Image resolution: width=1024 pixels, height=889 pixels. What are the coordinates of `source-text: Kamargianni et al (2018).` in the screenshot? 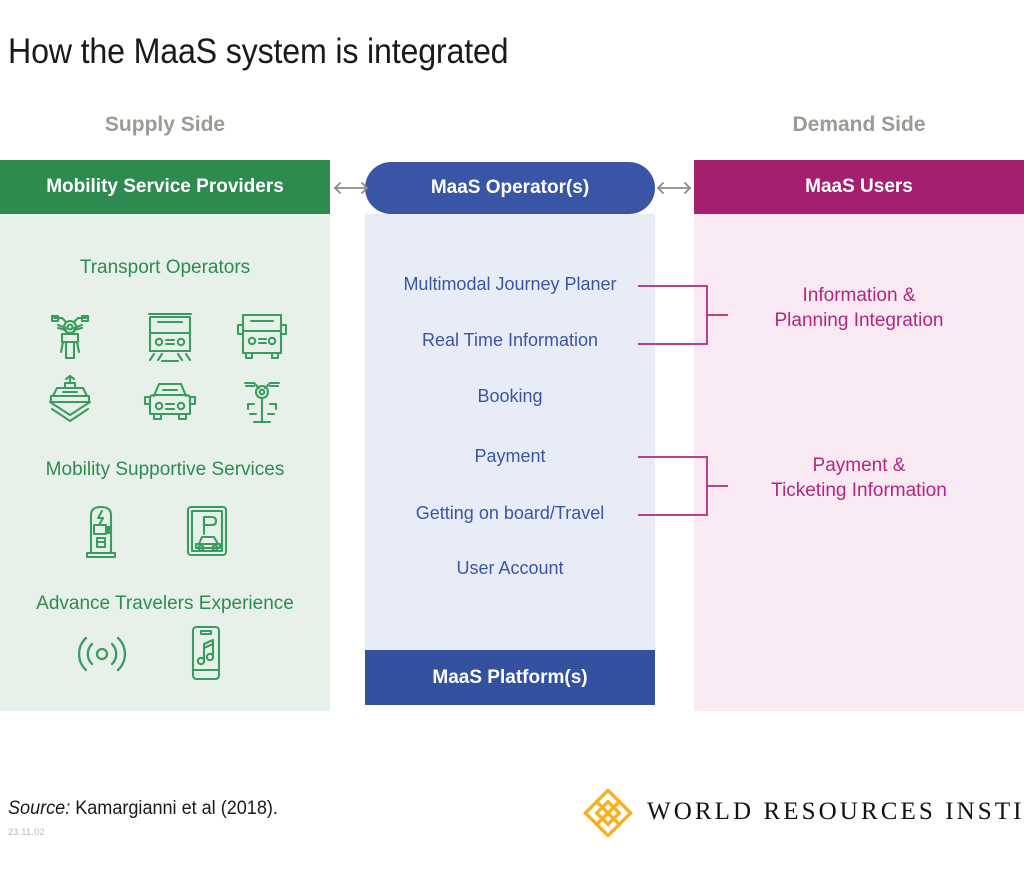 It's located at (176, 808).